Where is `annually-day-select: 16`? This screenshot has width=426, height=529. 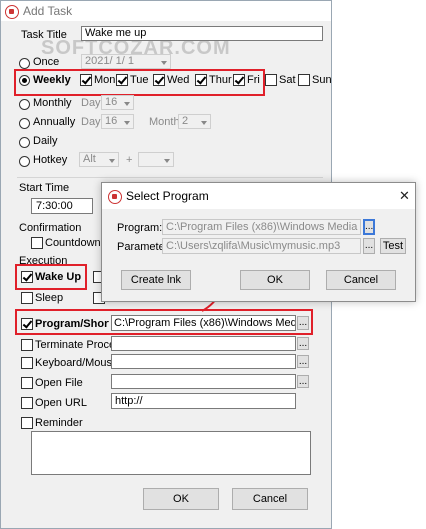 annually-day-select: 16 is located at coordinates (117, 121).